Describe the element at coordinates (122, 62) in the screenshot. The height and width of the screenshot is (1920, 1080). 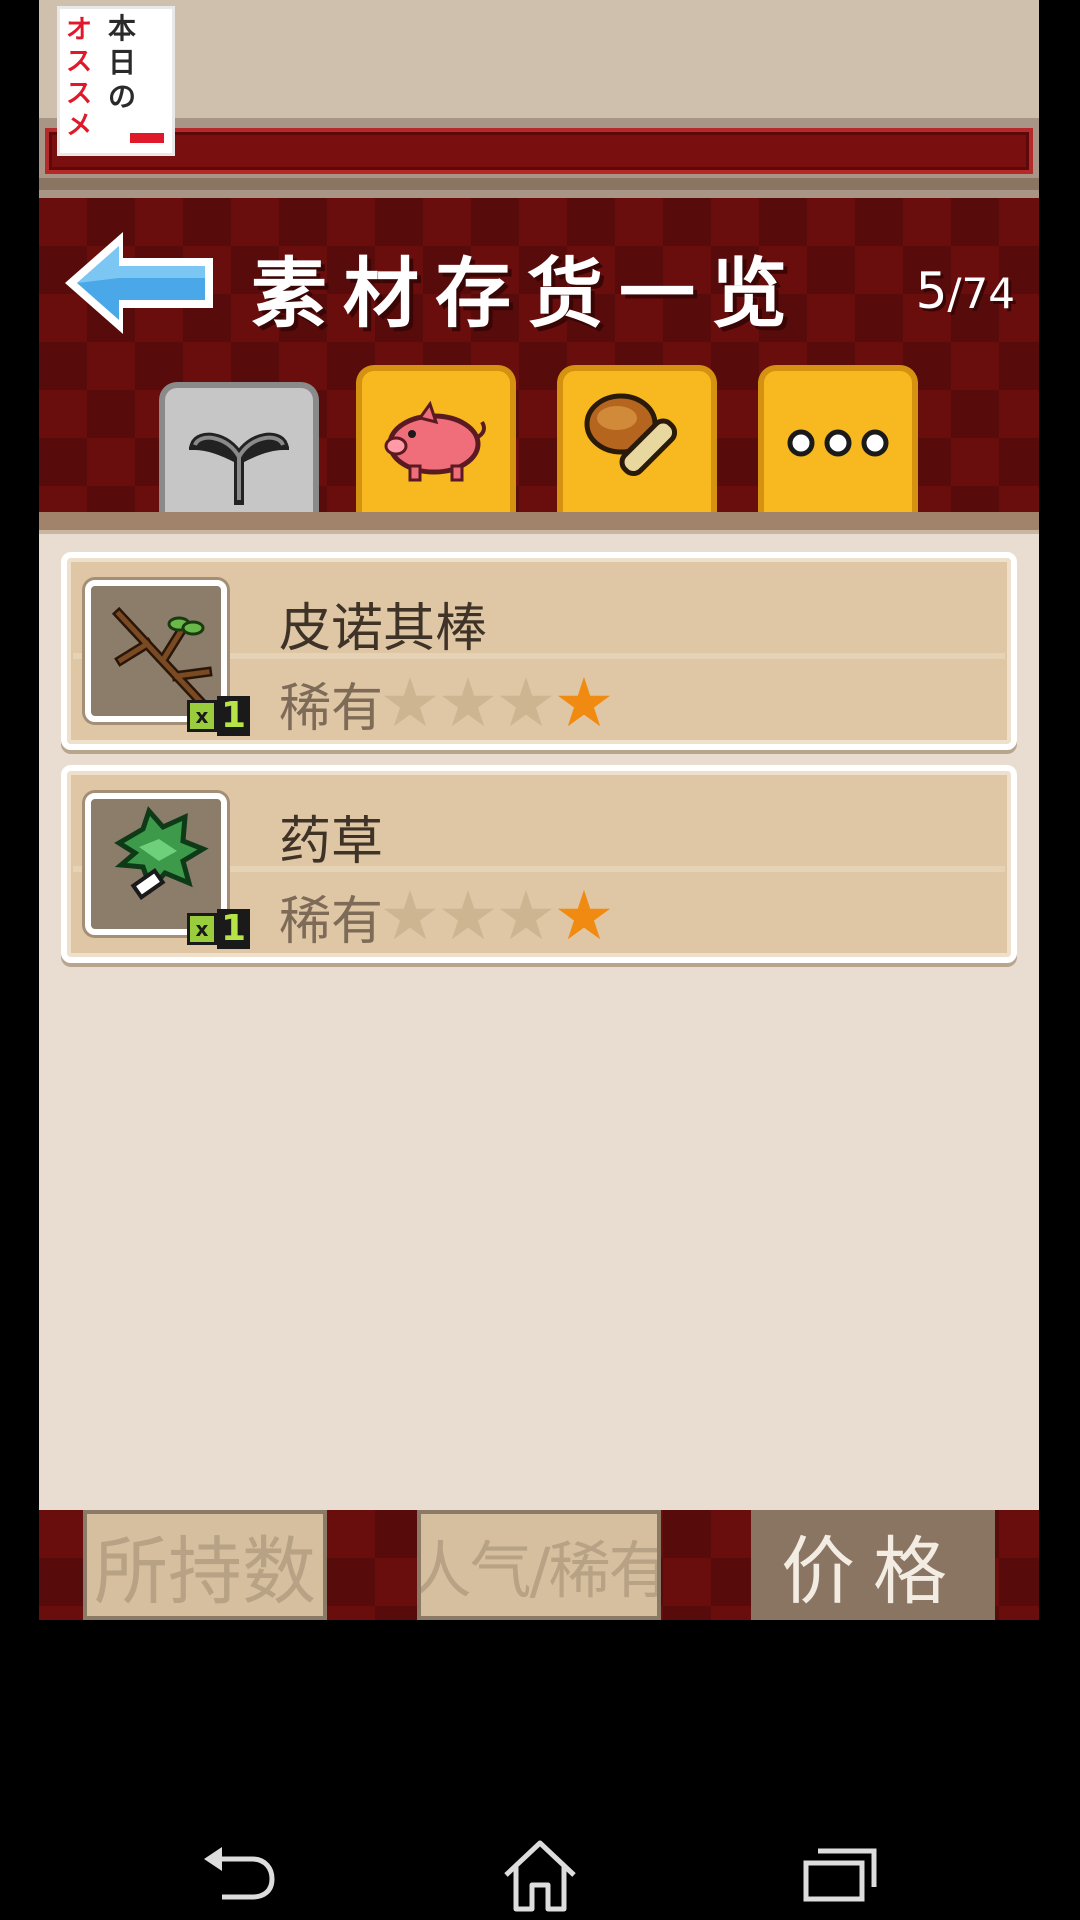
I see `ad-char: 日` at that location.